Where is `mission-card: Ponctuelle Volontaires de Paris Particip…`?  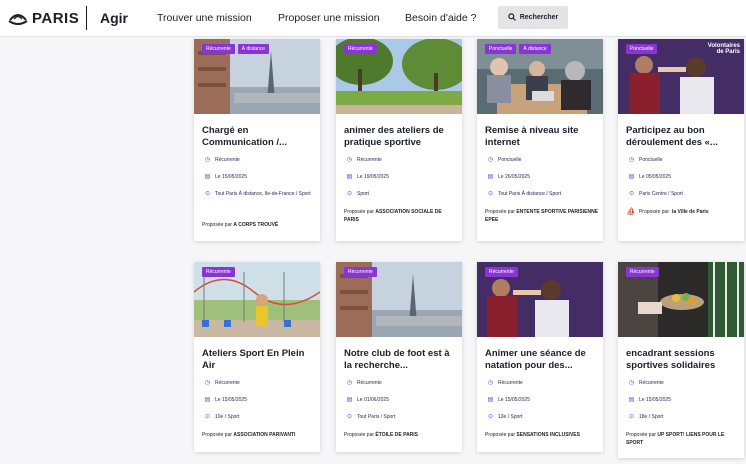
mission-card: Ponctuelle Volontaires de Paris Particip… is located at coordinates (681, 140).